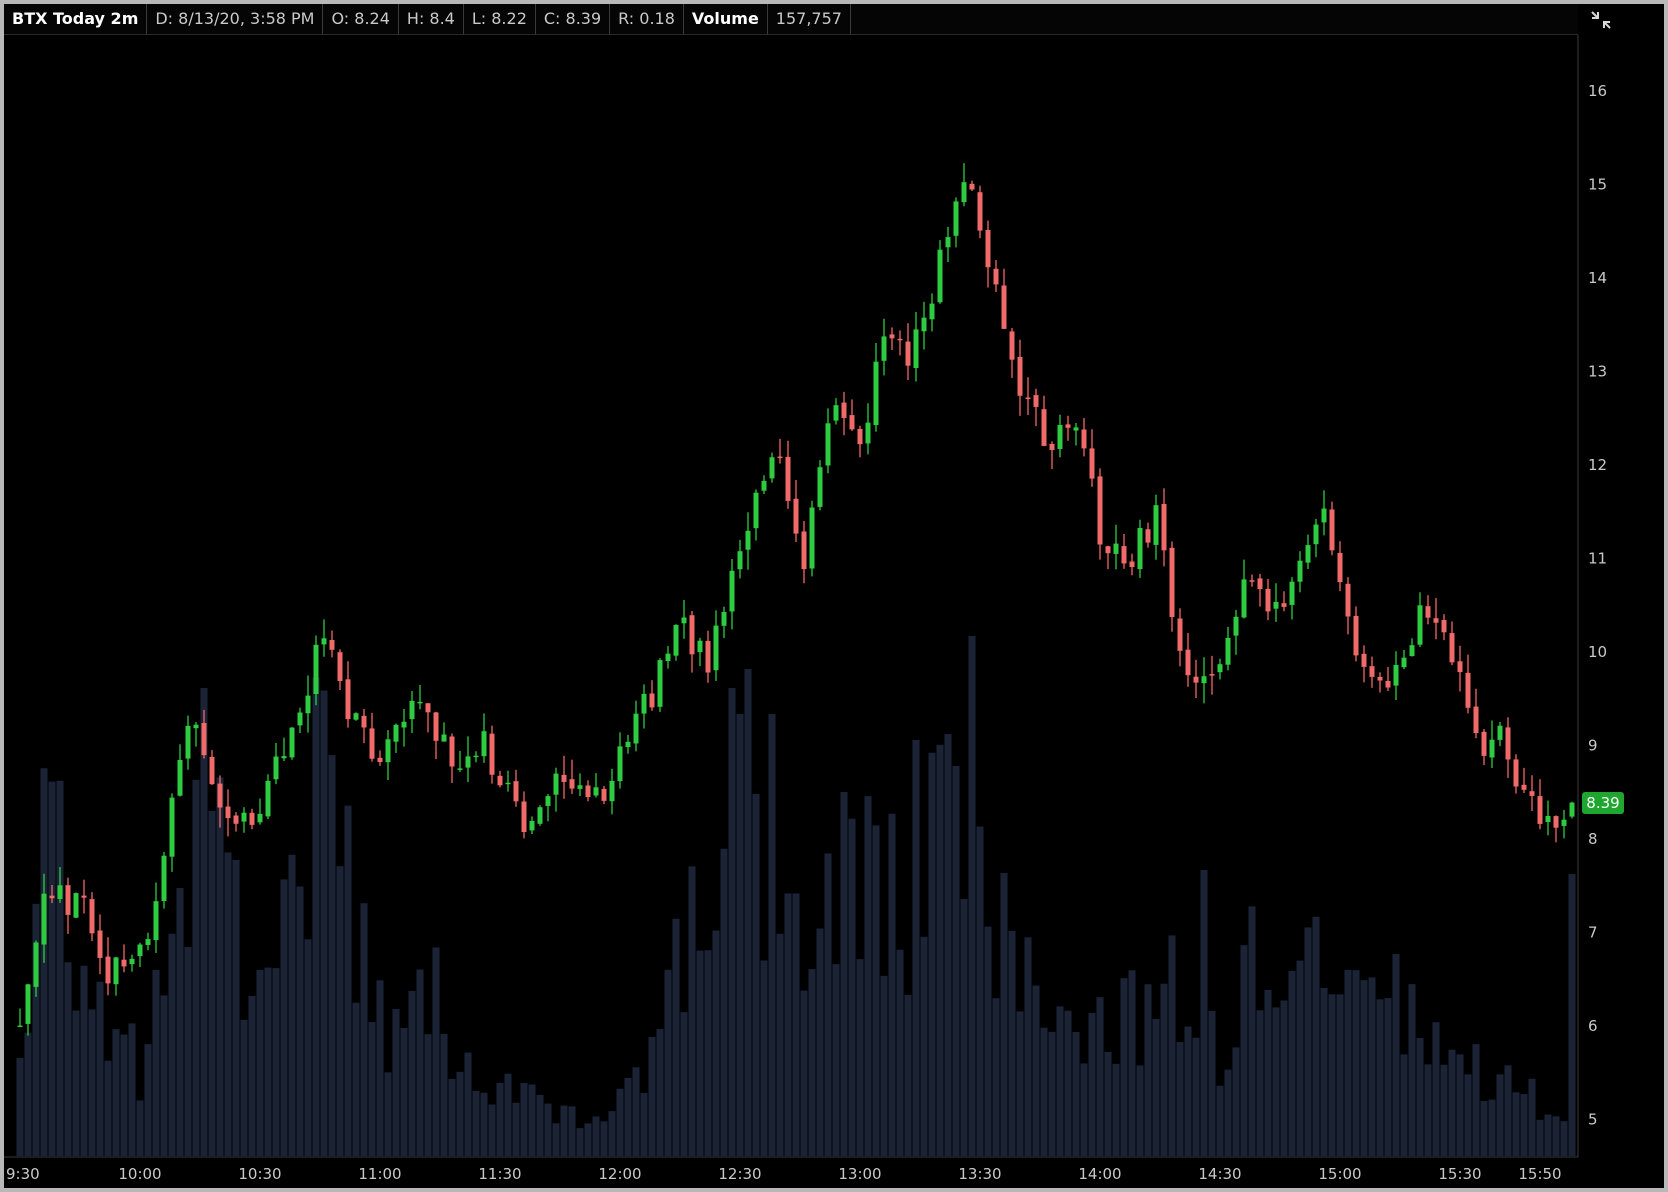 The width and height of the screenshot is (1668, 1192). I want to click on symbol-label: BTX Today 2m, so click(76, 19).